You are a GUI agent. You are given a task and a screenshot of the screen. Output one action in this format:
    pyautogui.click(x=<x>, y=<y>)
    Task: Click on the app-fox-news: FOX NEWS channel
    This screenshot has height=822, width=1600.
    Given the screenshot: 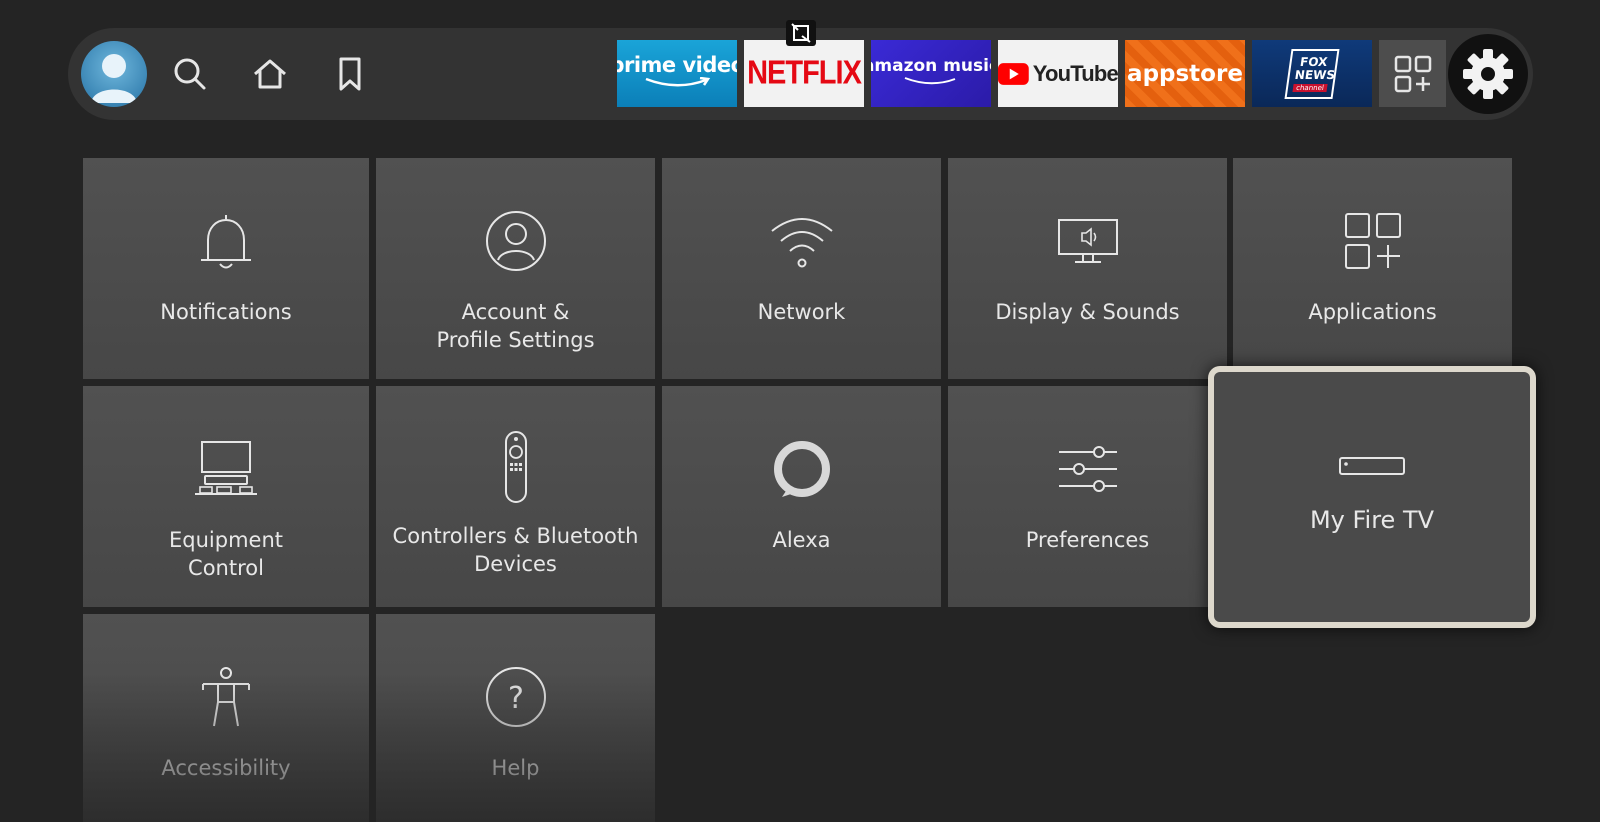 What is the action you would take?
    pyautogui.click(x=1312, y=73)
    